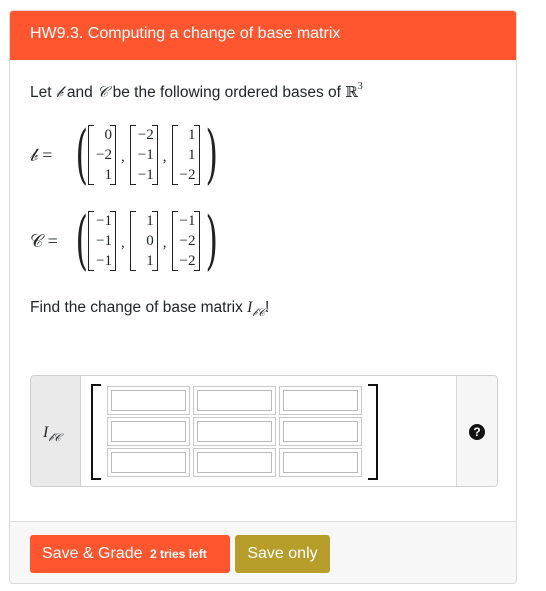 The image size is (546, 591). I want to click on question-circle-icon: ?, so click(477, 432).